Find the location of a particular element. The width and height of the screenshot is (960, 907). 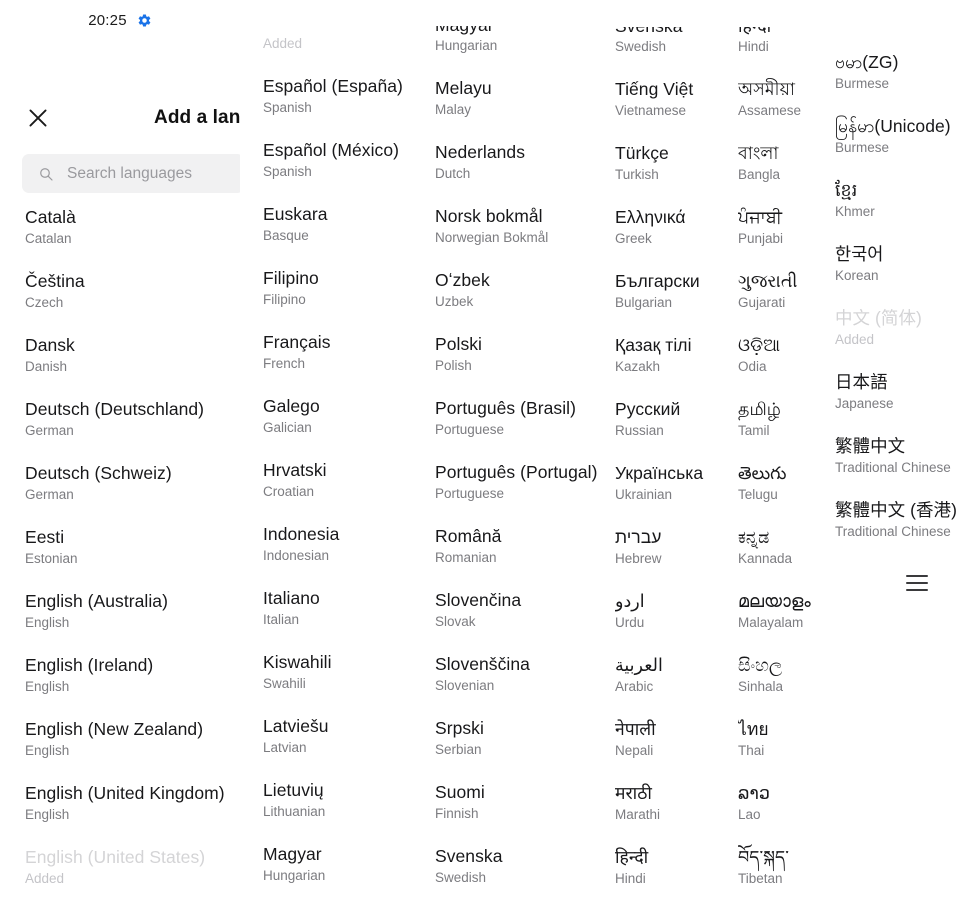

list-item: Suomi Finnish is located at coordinates (519, 802).